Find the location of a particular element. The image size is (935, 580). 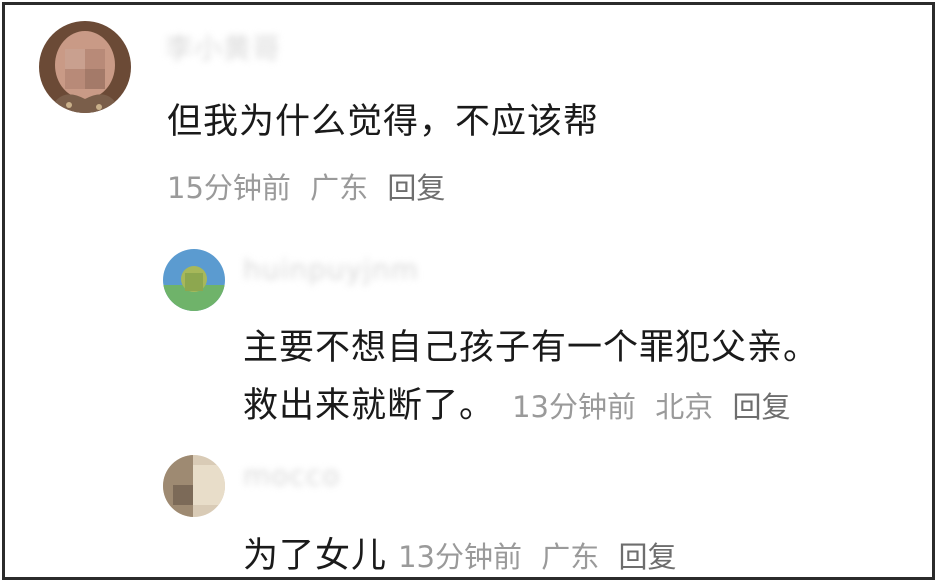

comment-time: 15分钟前 is located at coordinates (229, 188).